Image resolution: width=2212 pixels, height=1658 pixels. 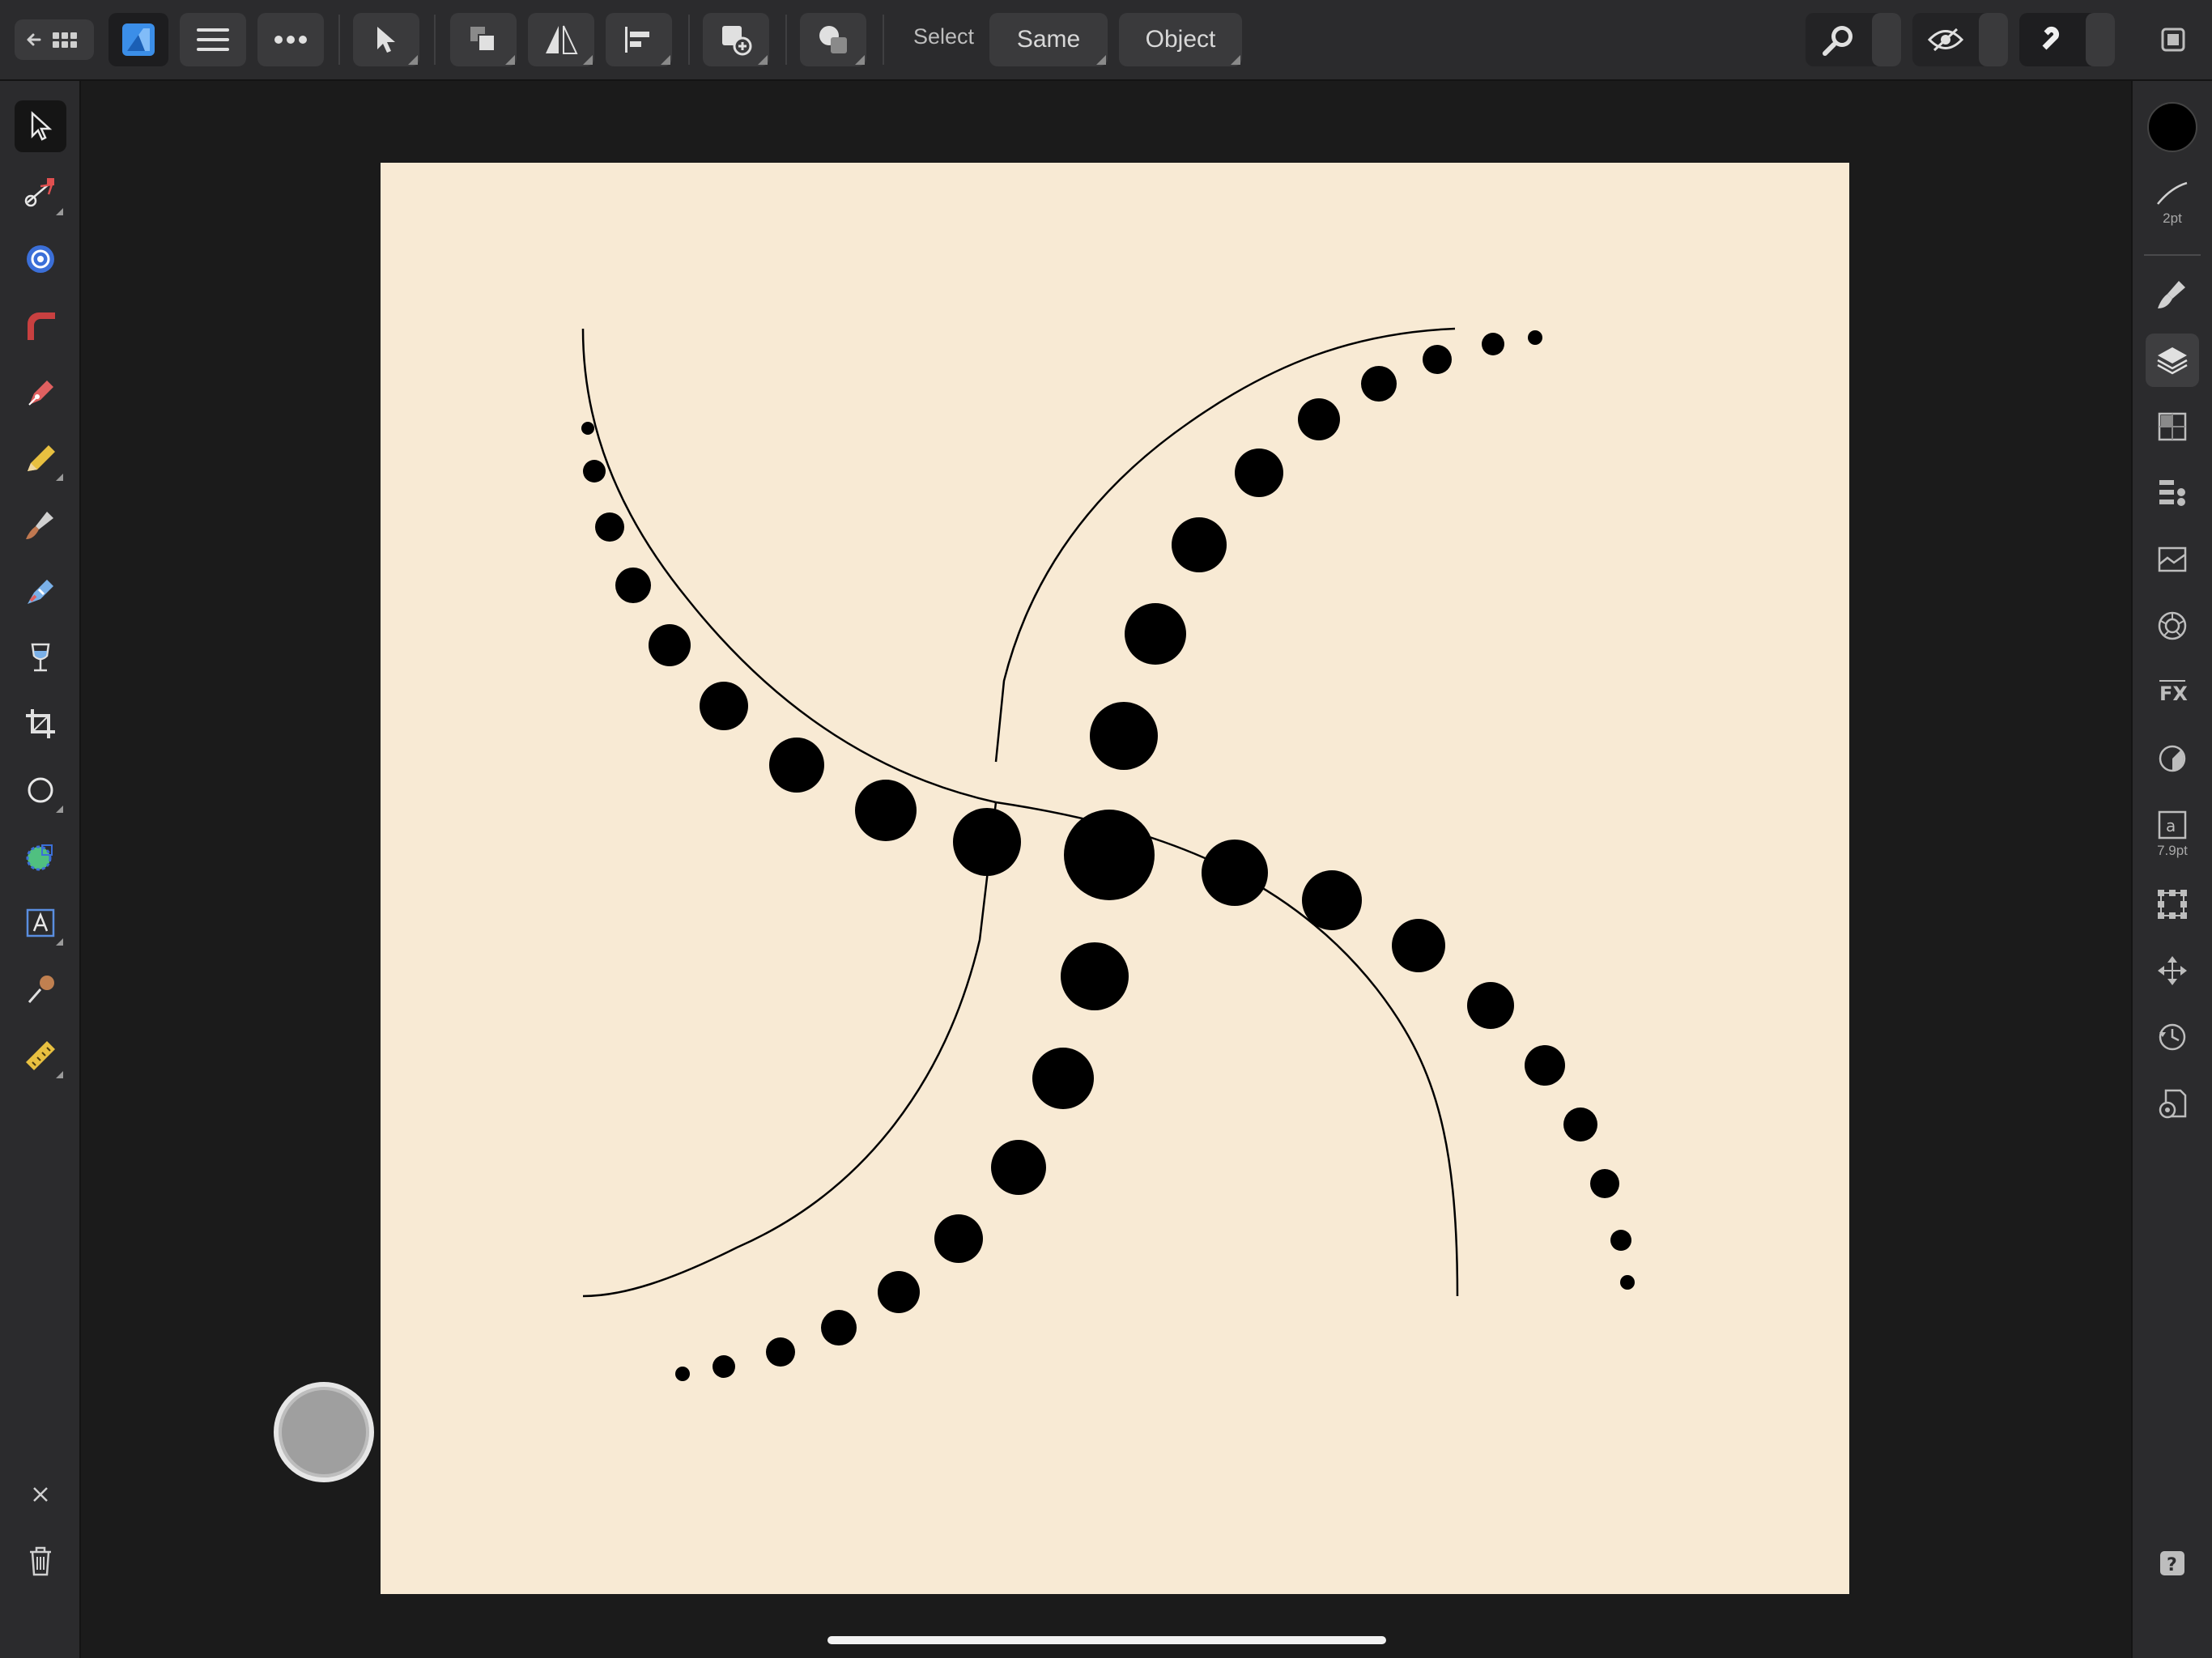 What do you see at coordinates (41, 325) in the screenshot?
I see `corner-tool` at bounding box center [41, 325].